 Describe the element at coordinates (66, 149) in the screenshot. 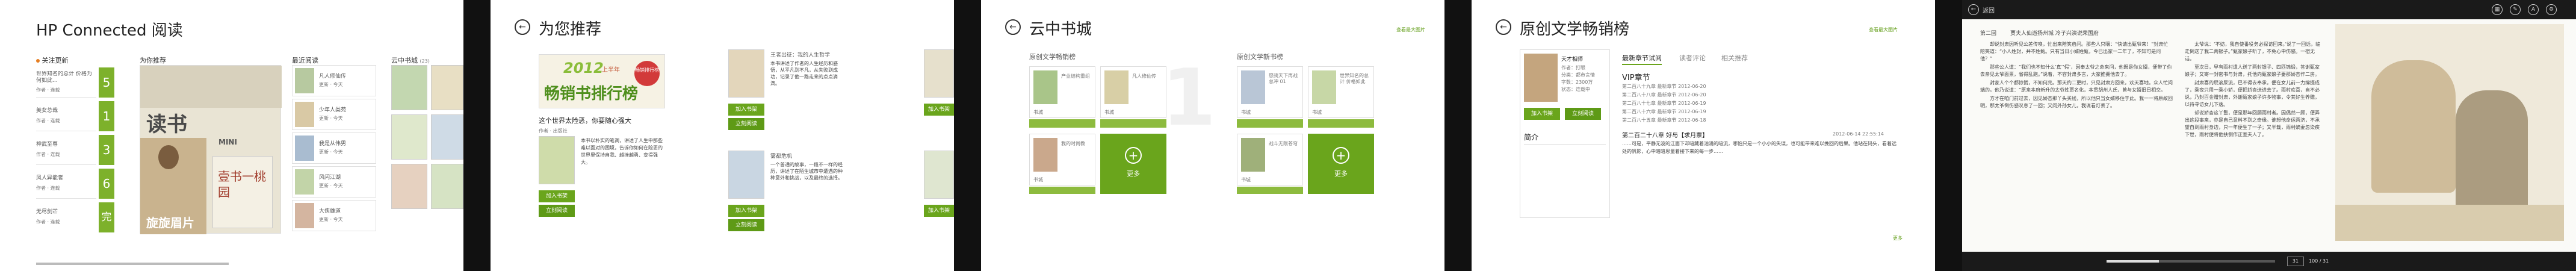

I see `list-item: 神武至尊 作者 · 连载` at that location.